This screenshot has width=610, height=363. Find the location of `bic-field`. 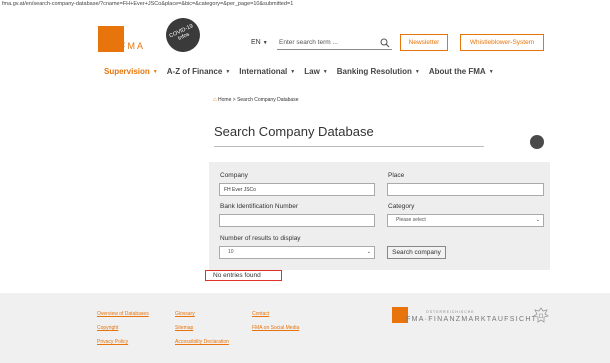

bic-field is located at coordinates (297, 220).